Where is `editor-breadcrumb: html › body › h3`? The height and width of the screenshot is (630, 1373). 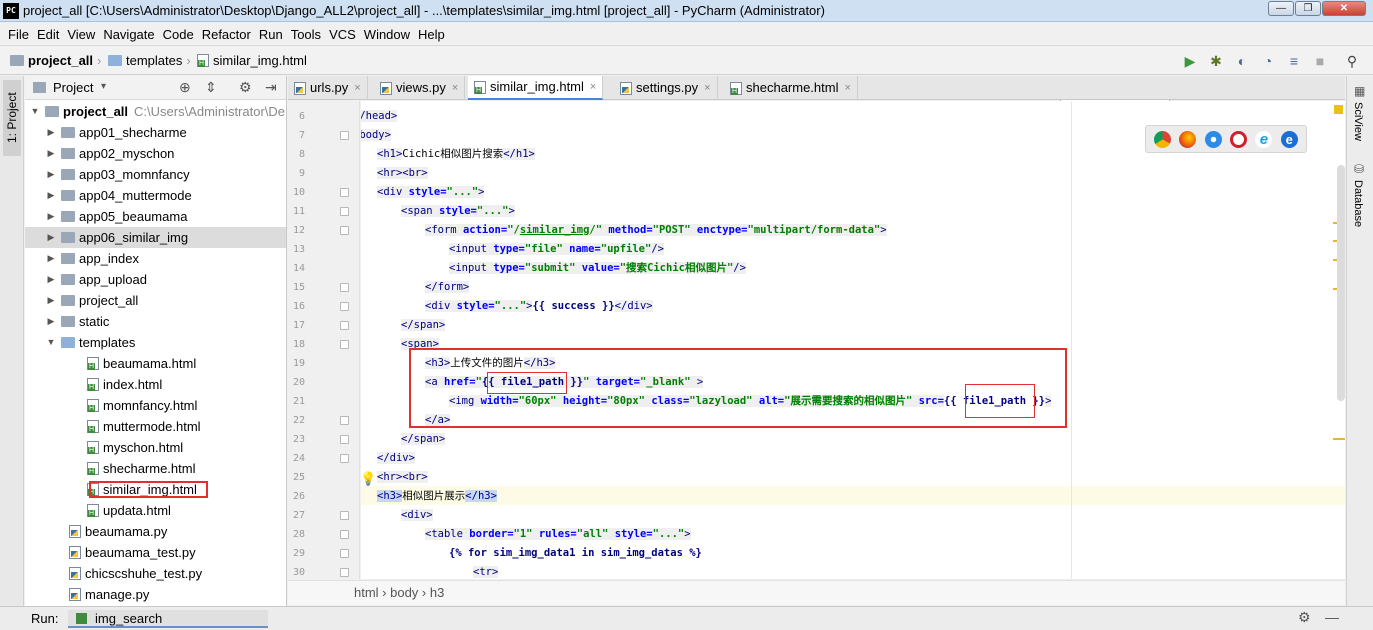
editor-breadcrumb: html › body › h3 is located at coordinates (816, 592).